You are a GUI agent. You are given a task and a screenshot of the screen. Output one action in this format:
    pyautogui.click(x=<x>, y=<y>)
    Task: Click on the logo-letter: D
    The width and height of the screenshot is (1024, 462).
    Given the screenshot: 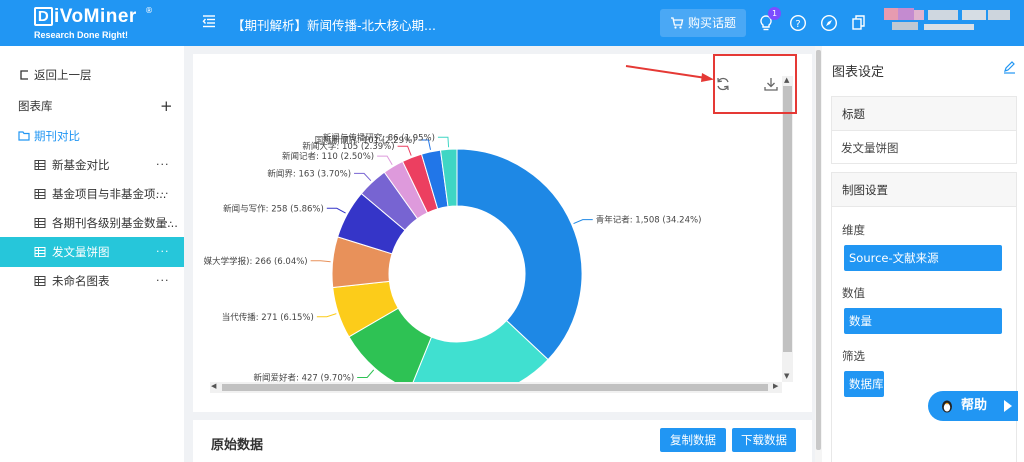 What is the action you would take?
    pyautogui.click(x=43, y=16)
    